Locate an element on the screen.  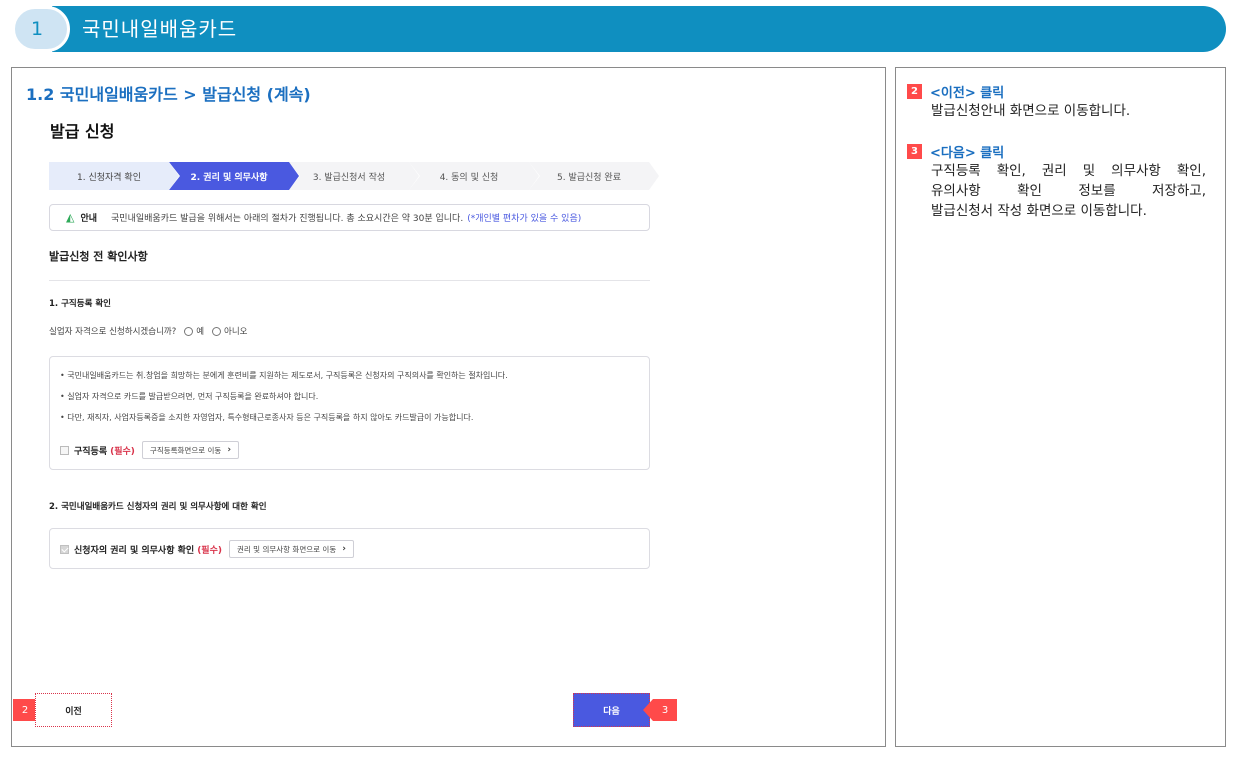
button-label: 권리 및 의무사항 화면으로 이동 is located at coordinates (286, 549).